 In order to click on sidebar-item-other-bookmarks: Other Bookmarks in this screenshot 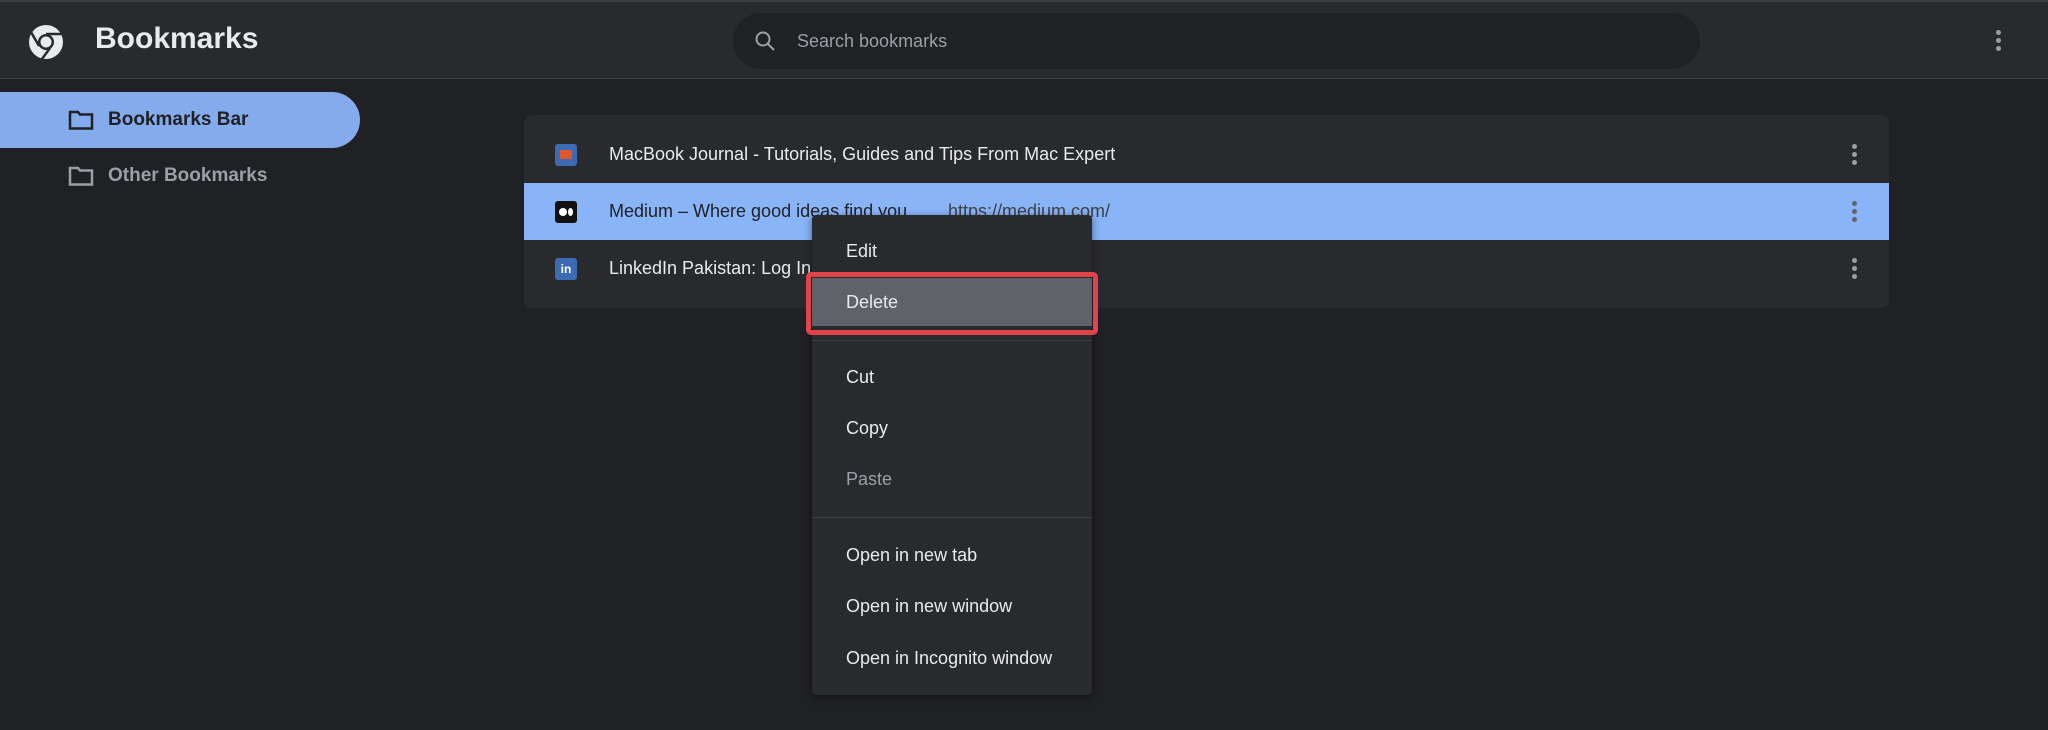, I will do `click(180, 176)`.